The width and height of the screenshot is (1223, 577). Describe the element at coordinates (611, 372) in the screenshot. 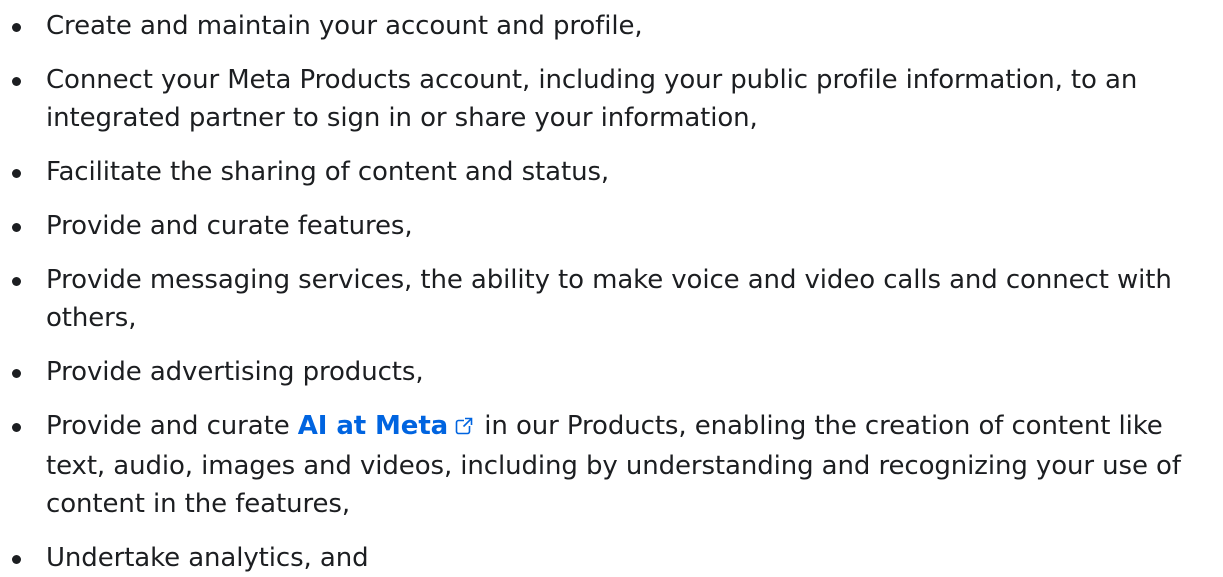

I see `list-item: Provide advertising products,` at that location.